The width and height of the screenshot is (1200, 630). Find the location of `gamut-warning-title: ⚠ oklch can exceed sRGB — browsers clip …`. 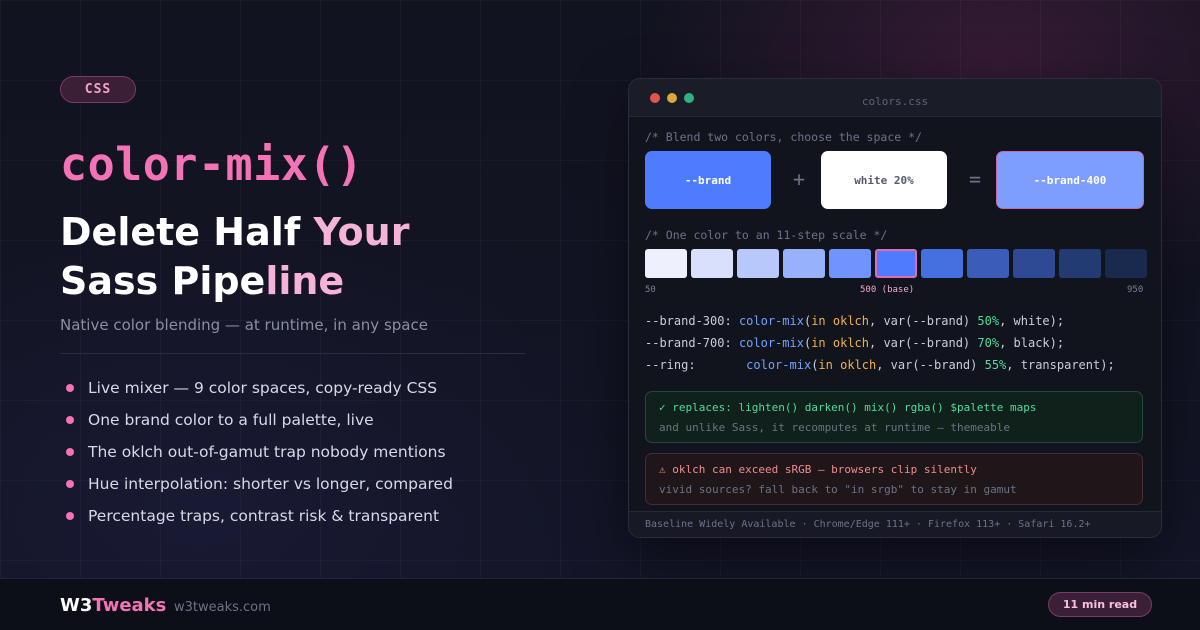

gamut-warning-title: ⚠ oklch can exceed sRGB — browsers clip … is located at coordinates (818, 469).